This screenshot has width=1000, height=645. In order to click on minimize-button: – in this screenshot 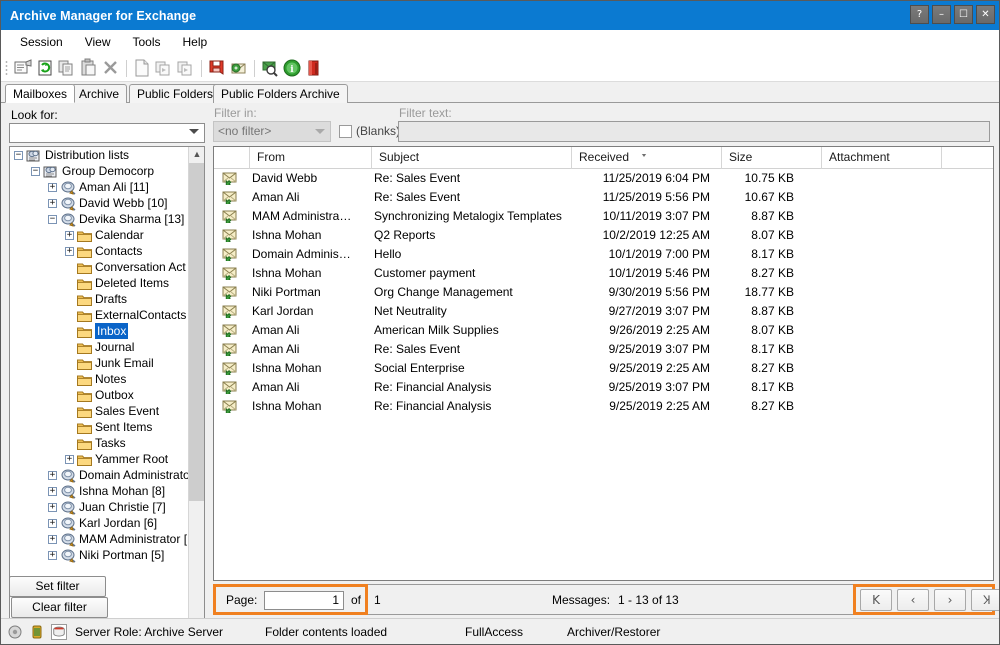, I will do `click(941, 14)`.